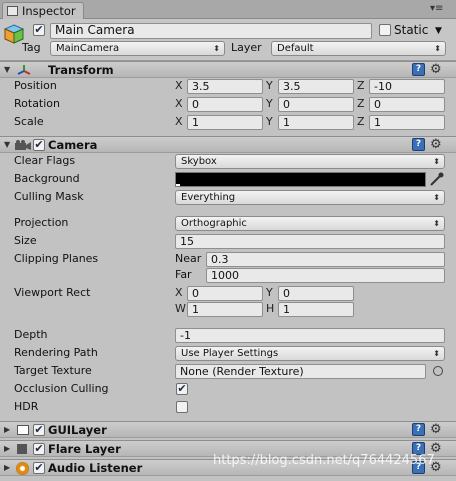  Describe the element at coordinates (437, 179) in the screenshot. I see `eyedropper-icon` at that location.